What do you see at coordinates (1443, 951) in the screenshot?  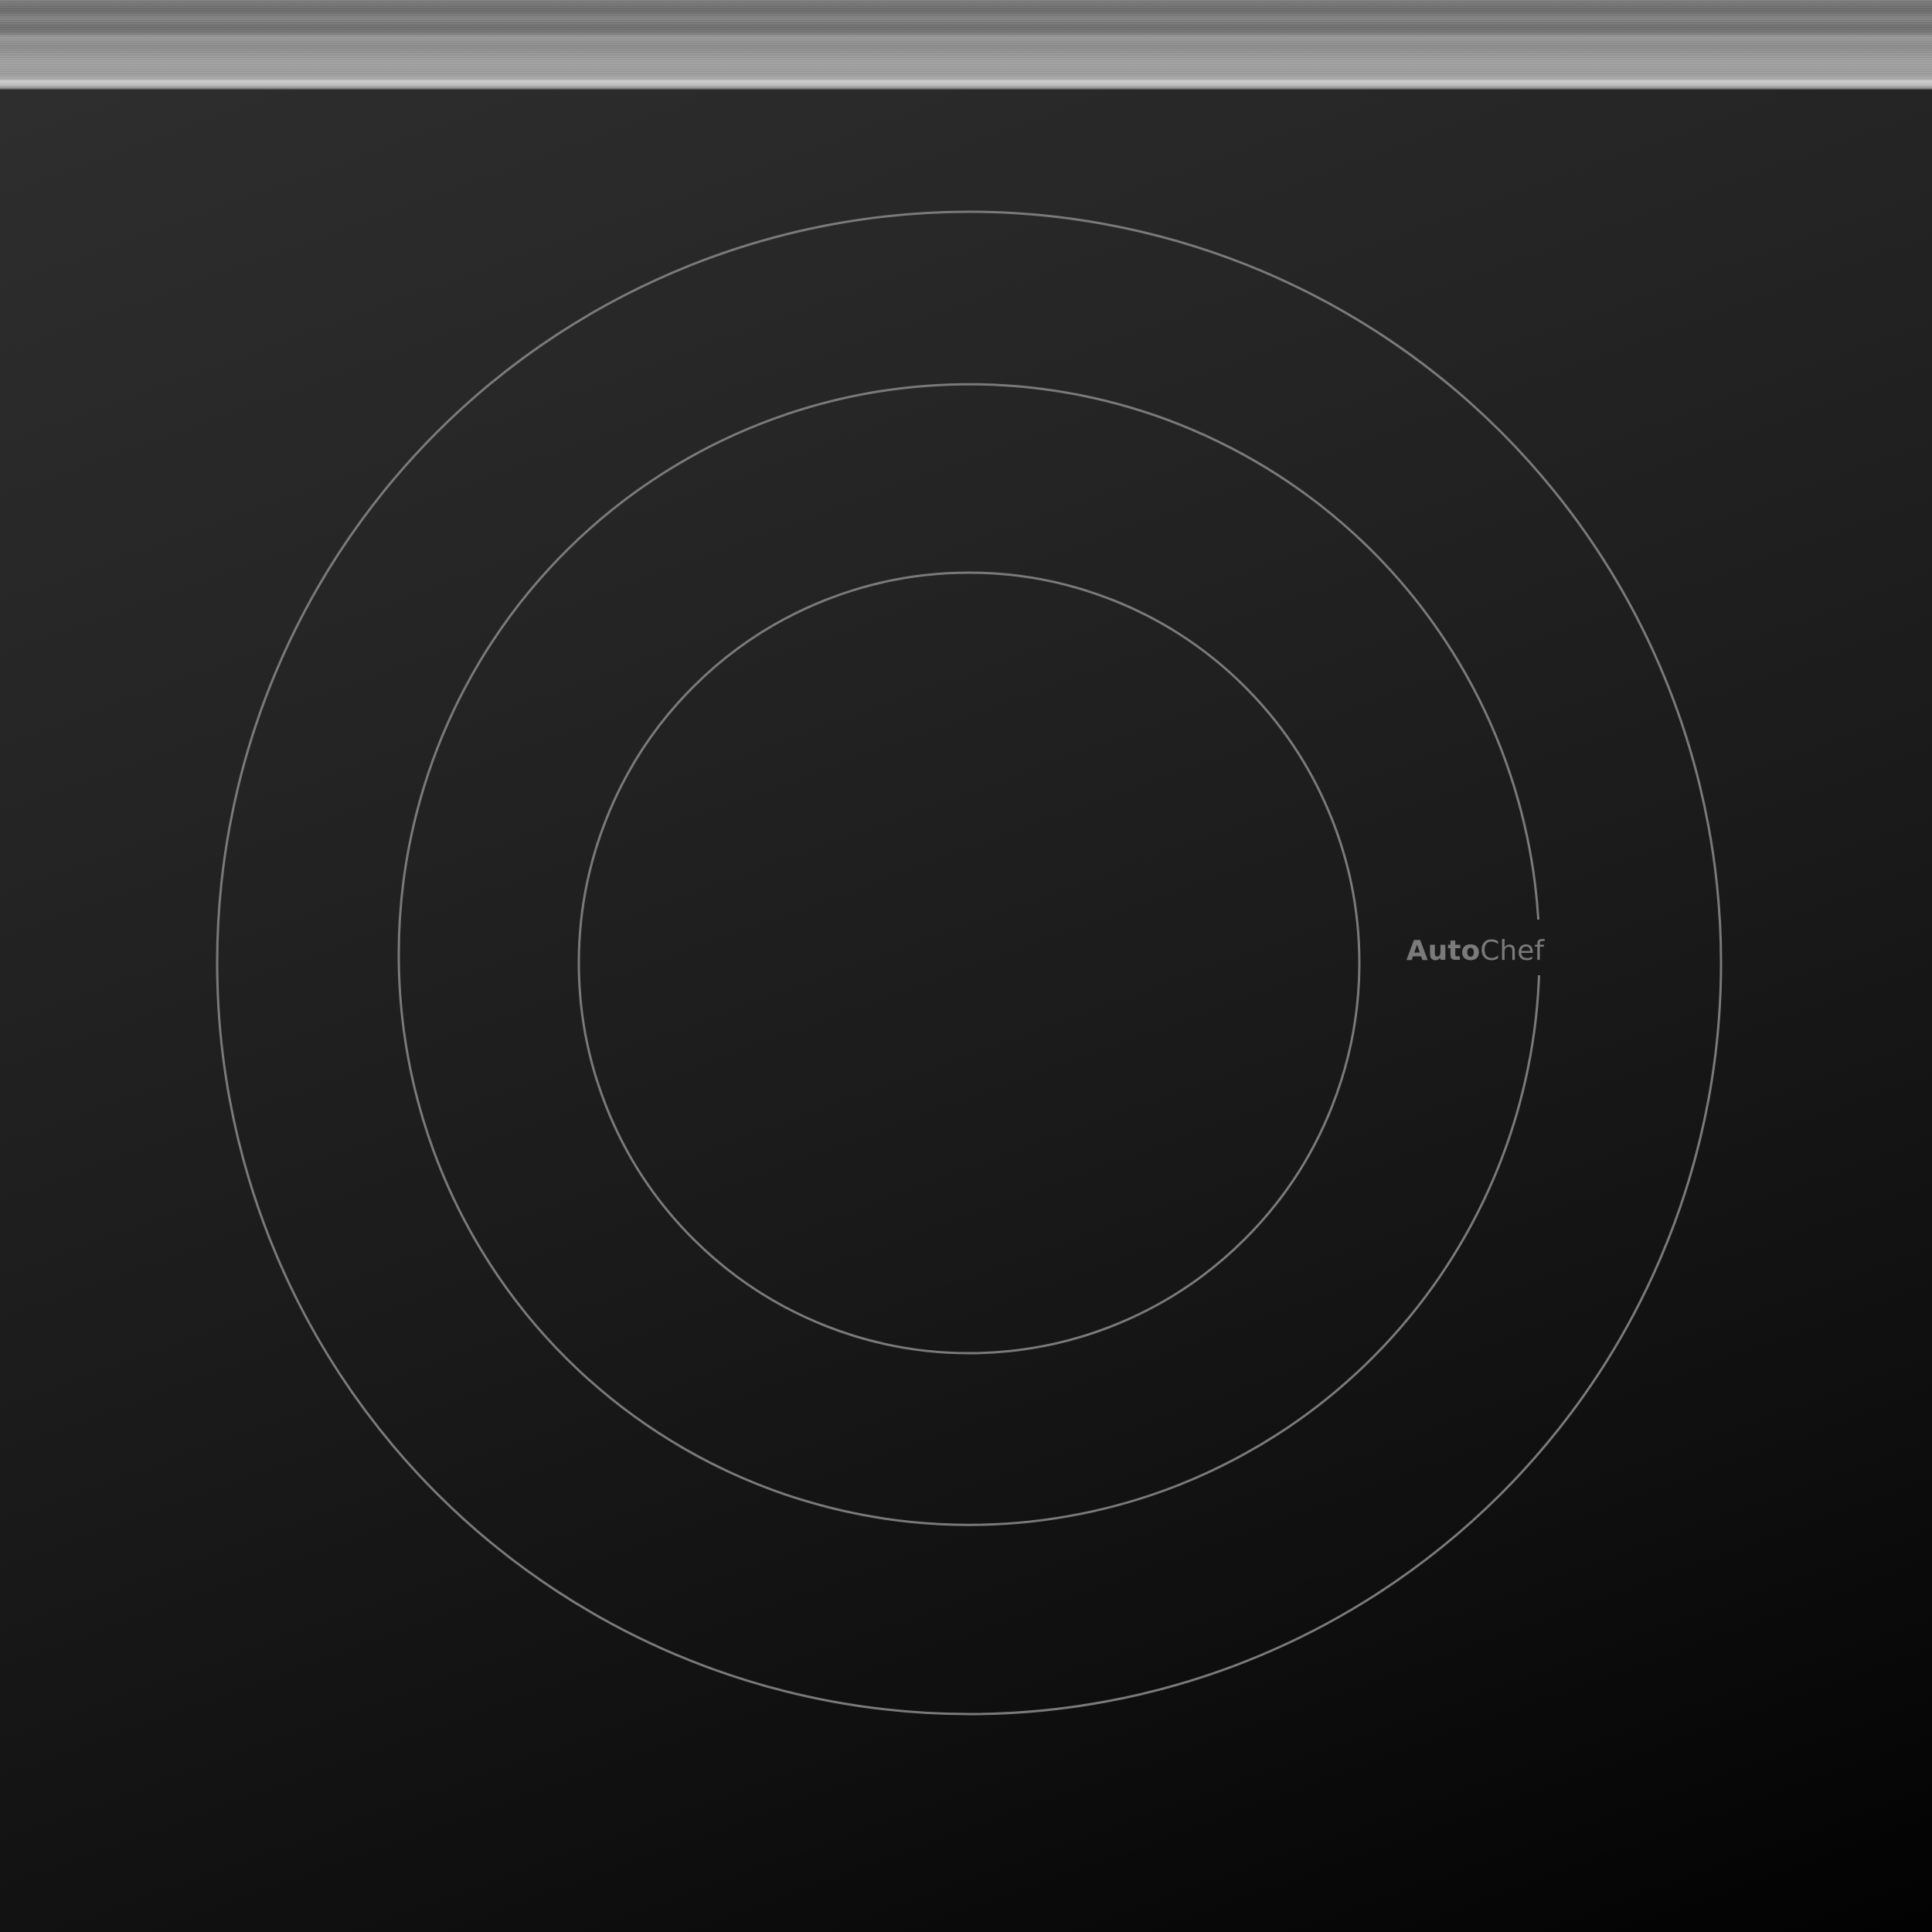 I see `brand-logo-bold: Auto` at bounding box center [1443, 951].